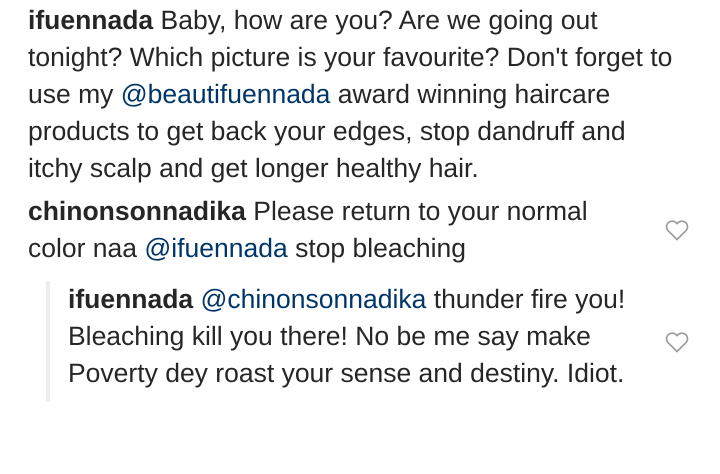  What do you see at coordinates (313, 299) in the screenshot?
I see `mention-link: @chinonsonnadika` at bounding box center [313, 299].